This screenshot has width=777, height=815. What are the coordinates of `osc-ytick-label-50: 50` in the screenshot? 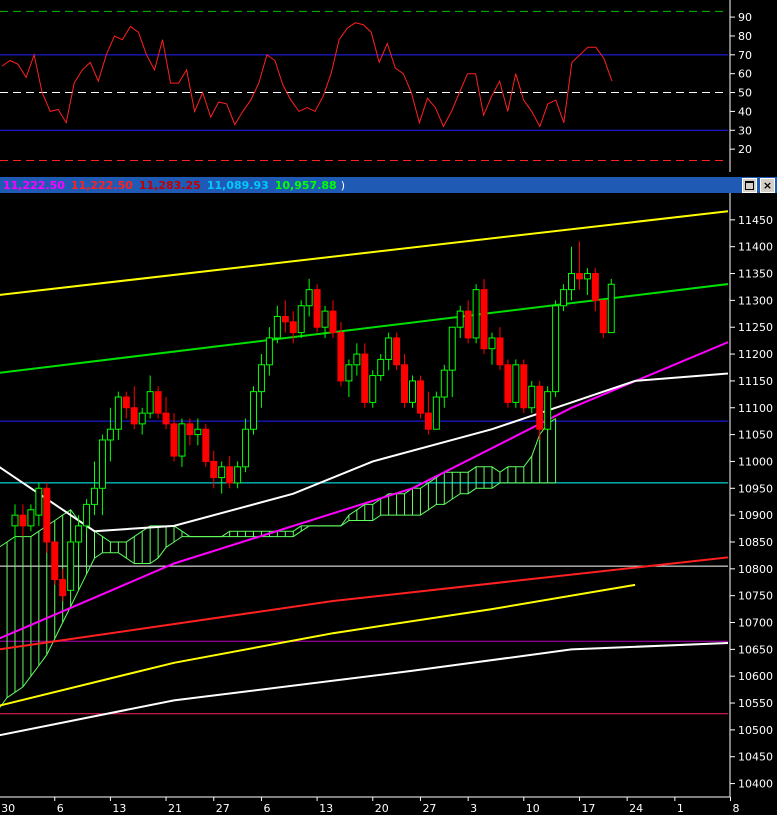 It's located at (745, 93).